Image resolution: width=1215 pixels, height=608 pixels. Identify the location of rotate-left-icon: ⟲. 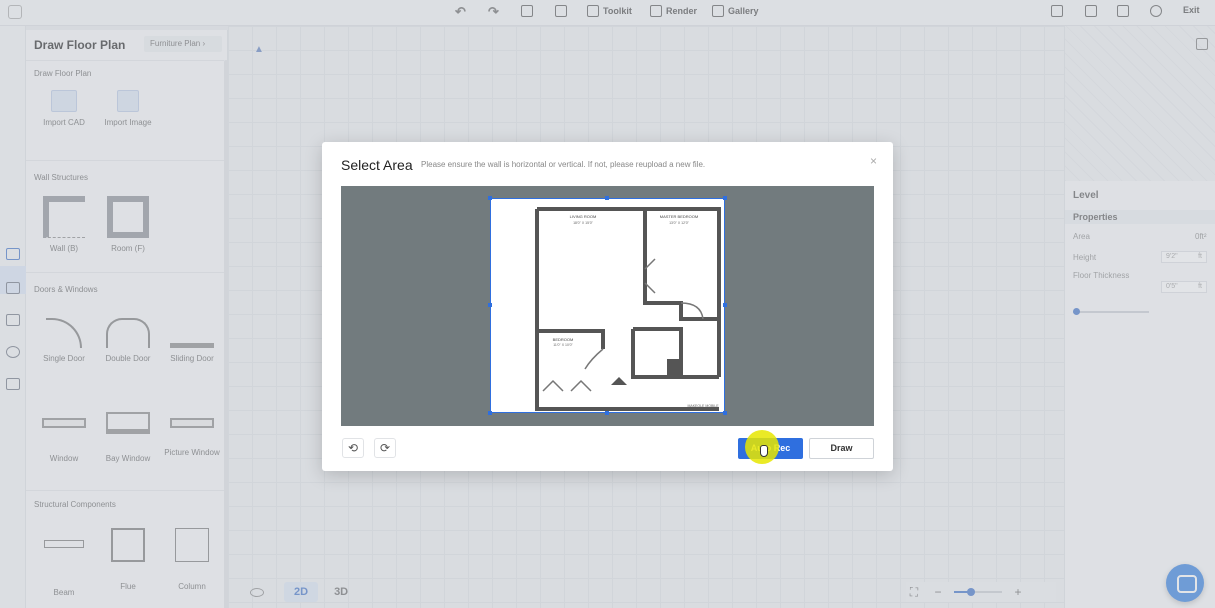
(353, 448).